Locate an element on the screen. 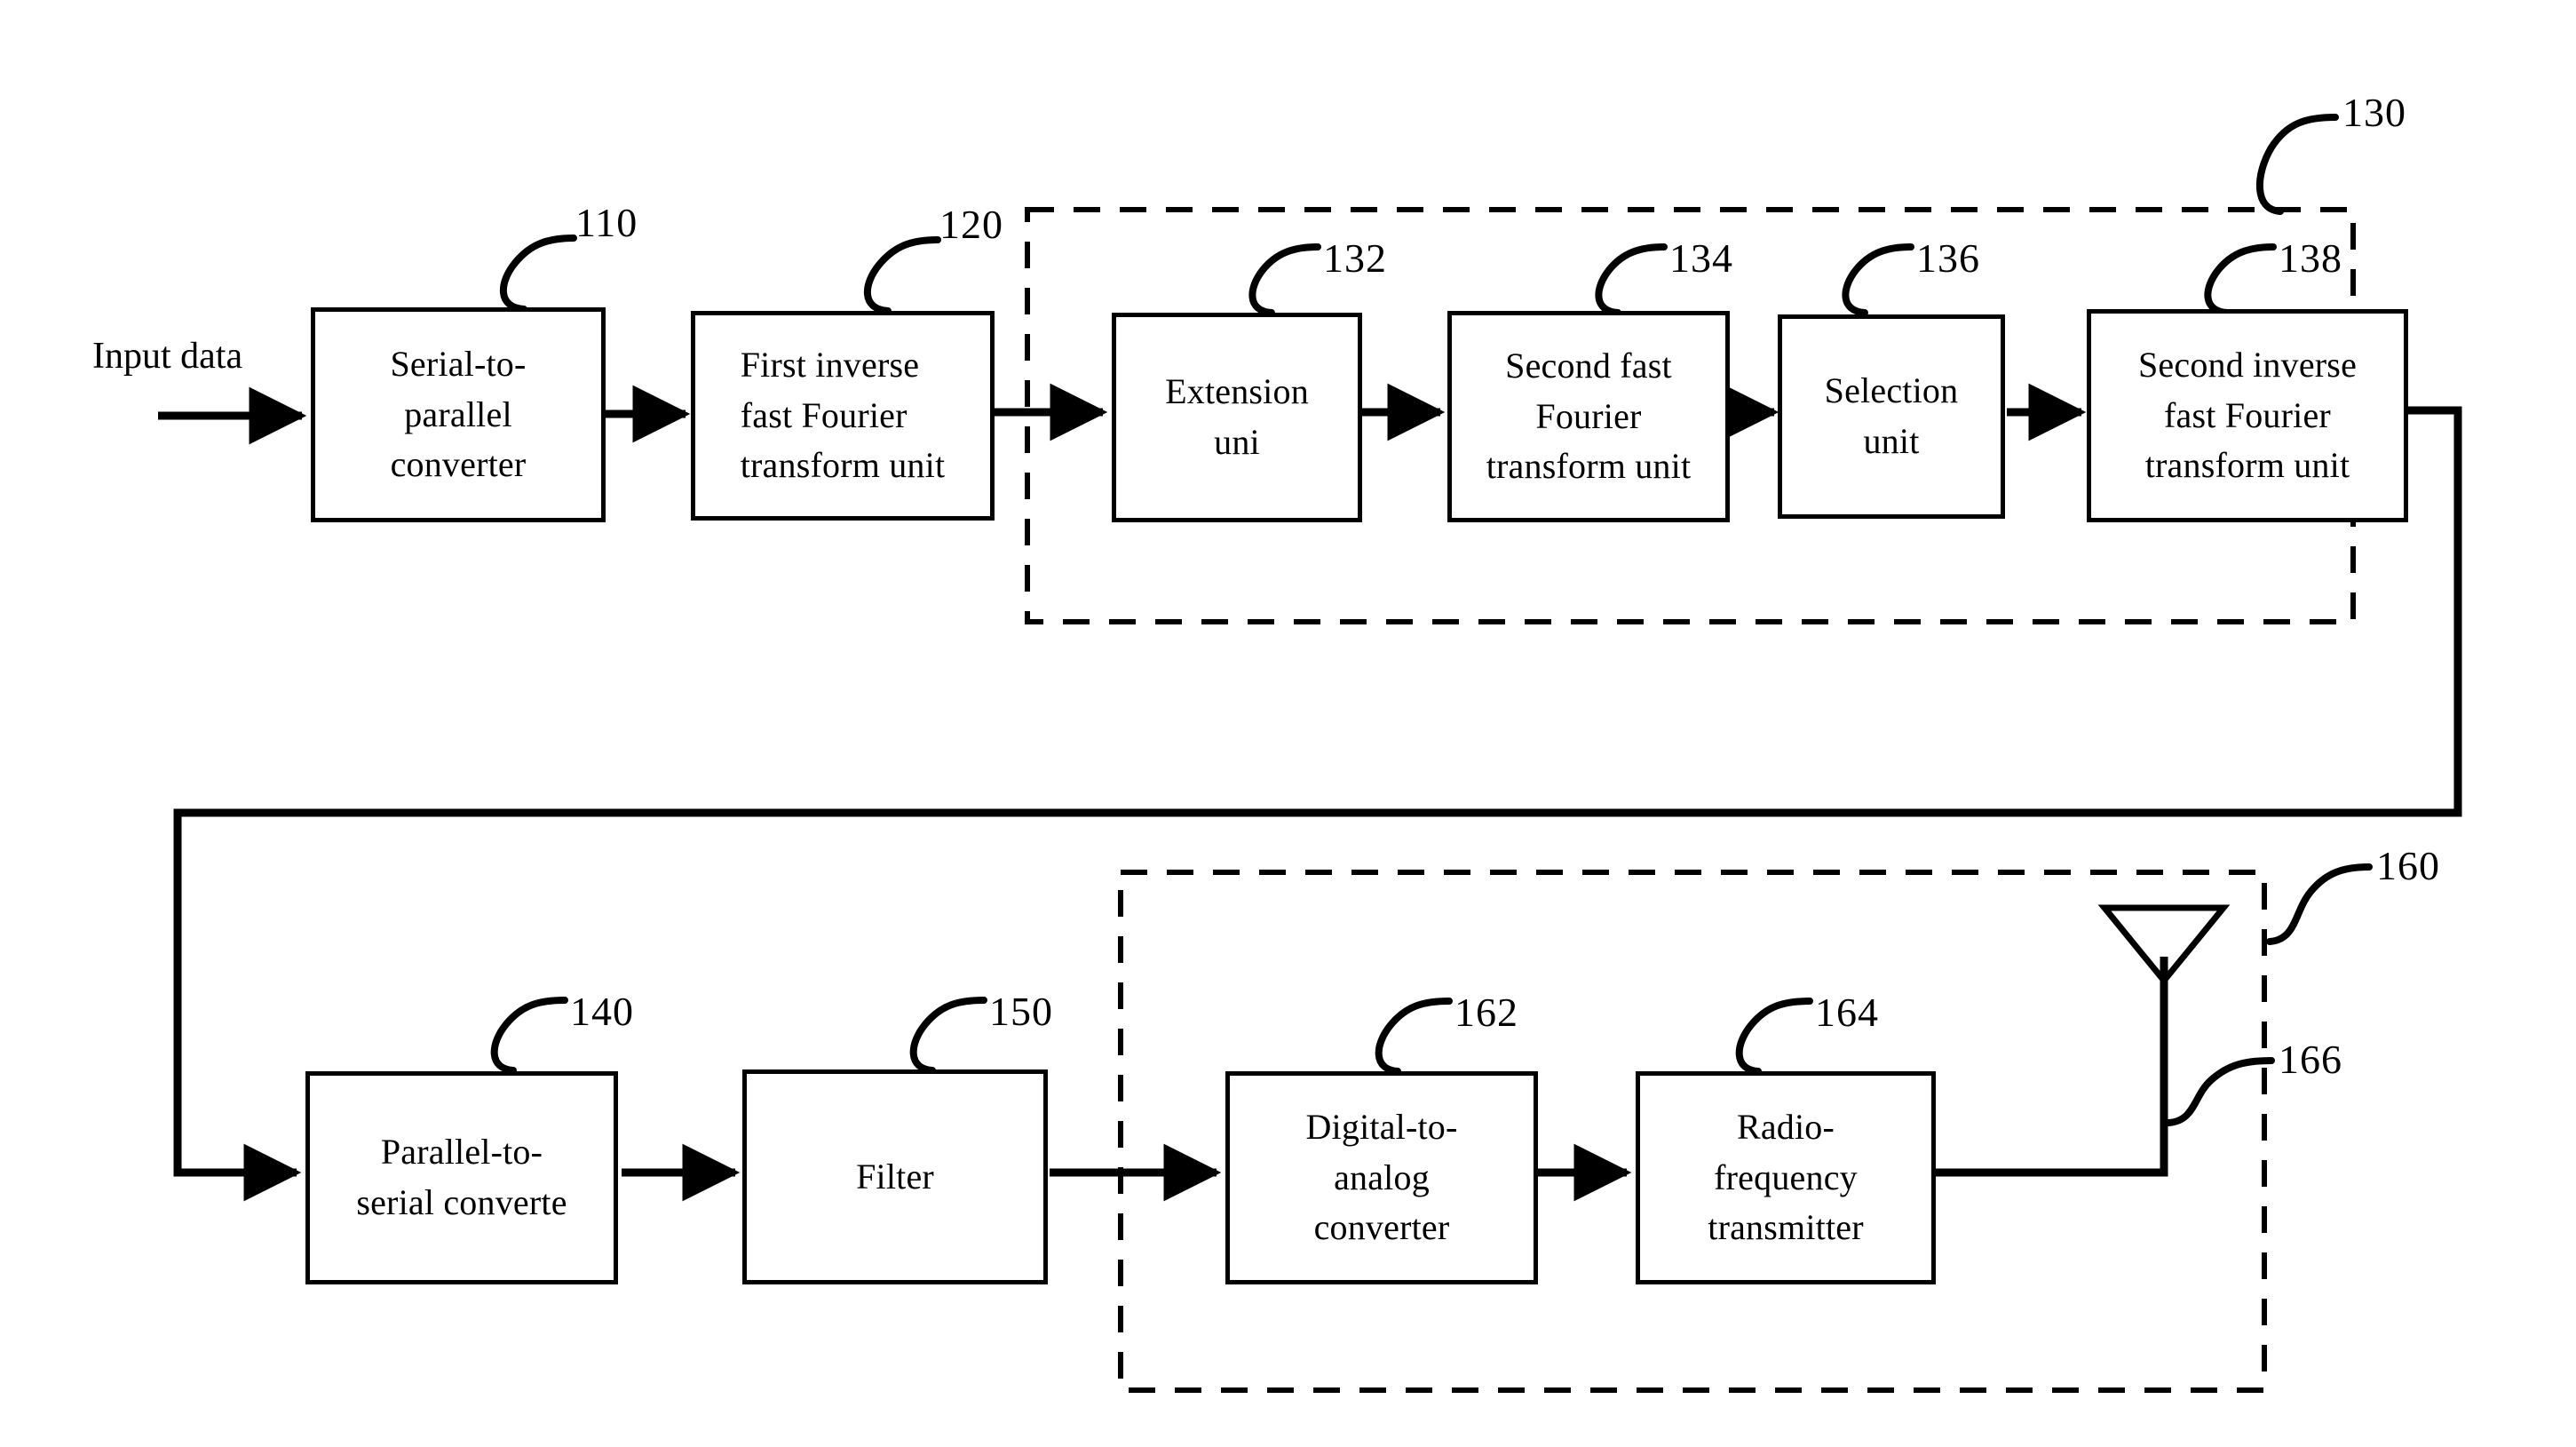 This screenshot has height=1447, width=2576. block-132-line2: uni is located at coordinates (1237, 442).